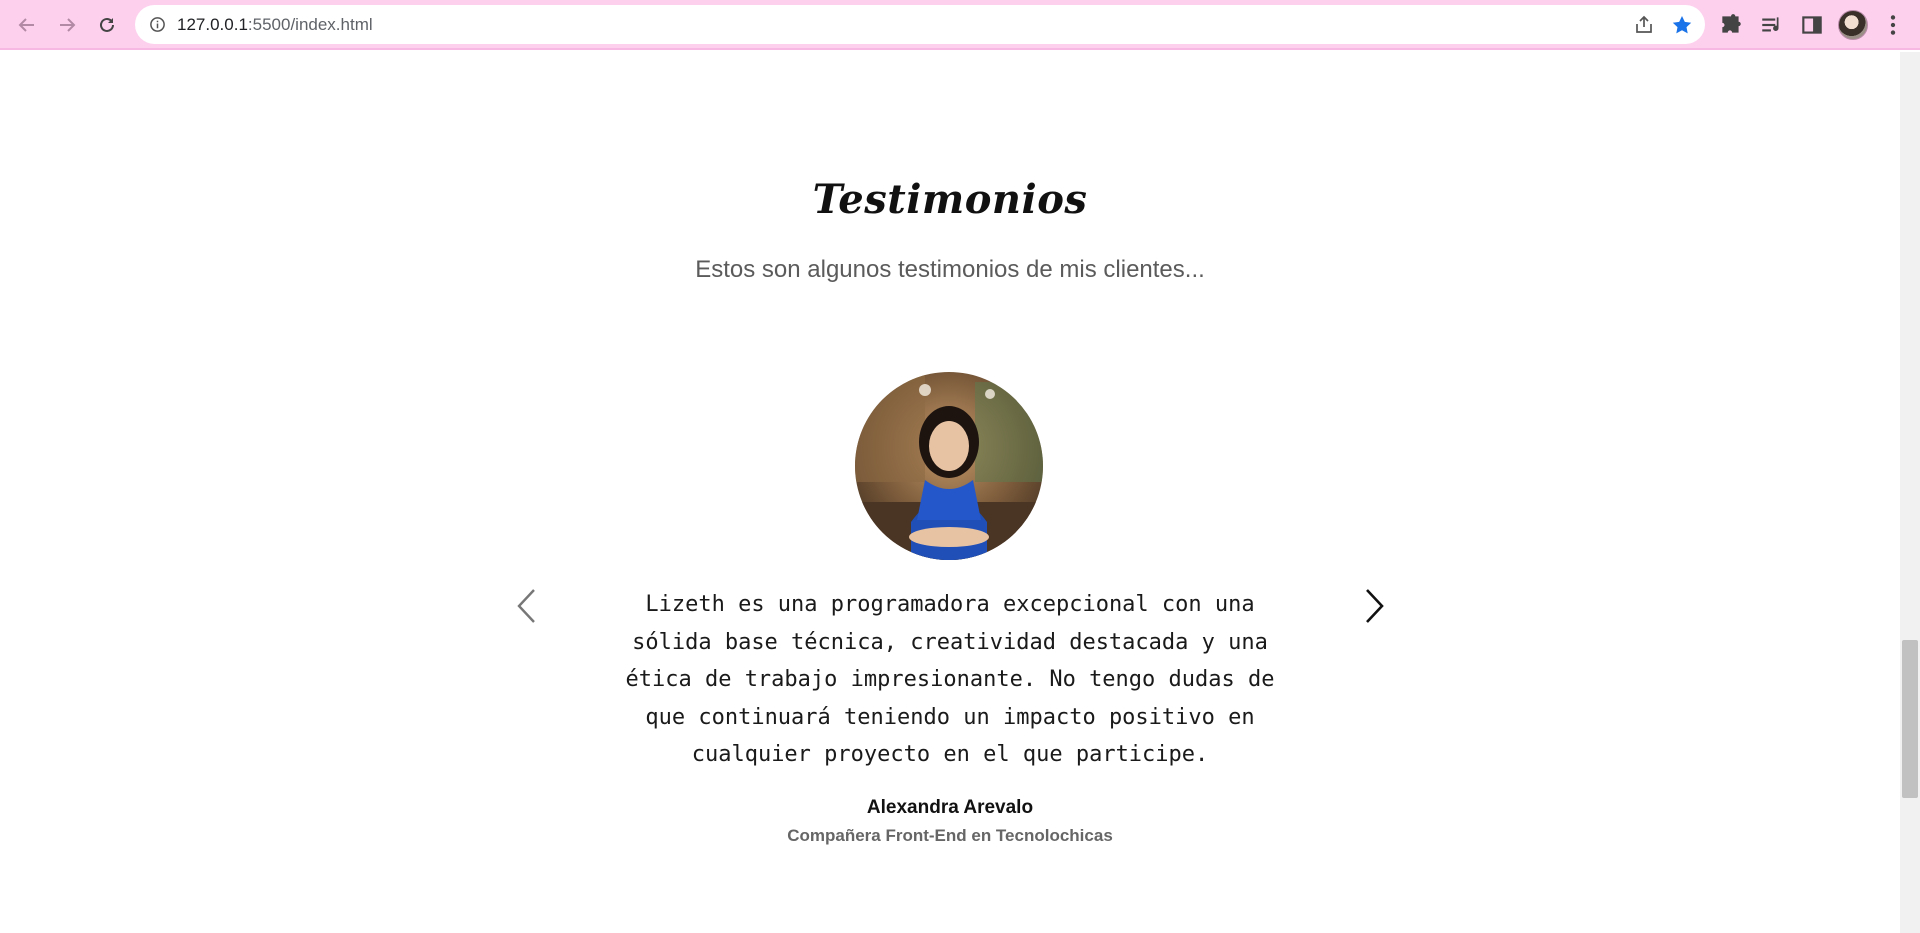 The width and height of the screenshot is (1920, 933). Describe the element at coordinates (1772, 25) in the screenshot. I see `media-queue-icon` at that location.